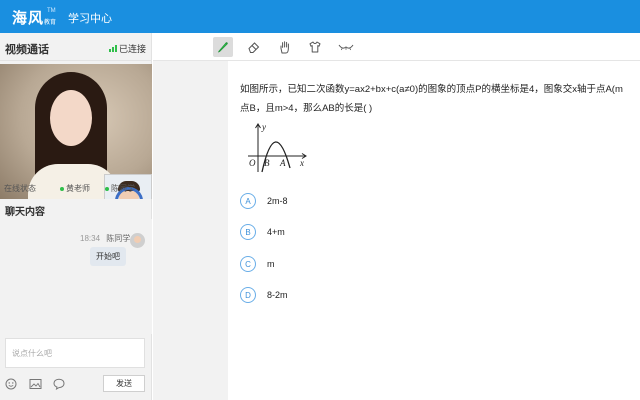  What do you see at coordinates (264, 295) in the screenshot?
I see `option-d: D 8-2m` at bounding box center [264, 295].